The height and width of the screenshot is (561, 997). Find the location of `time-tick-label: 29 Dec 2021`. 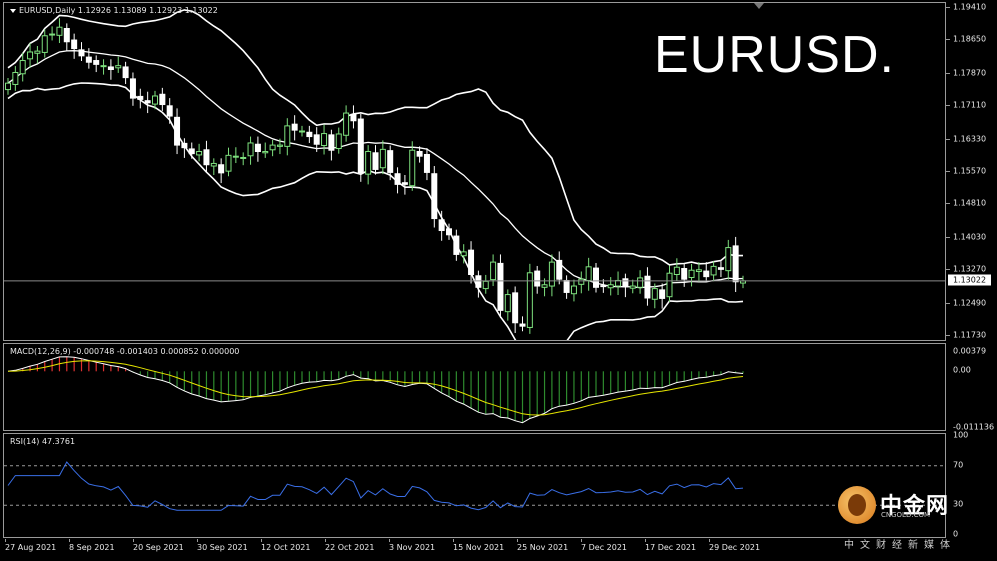

time-tick-label: 29 Dec 2021 is located at coordinates (735, 547).